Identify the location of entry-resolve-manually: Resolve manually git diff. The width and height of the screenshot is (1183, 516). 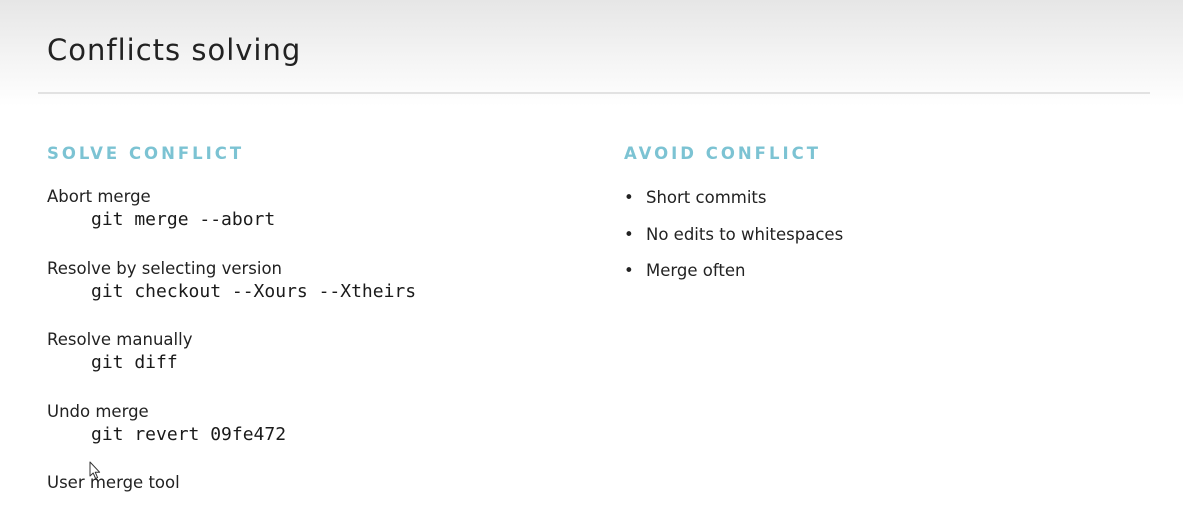
(119, 352).